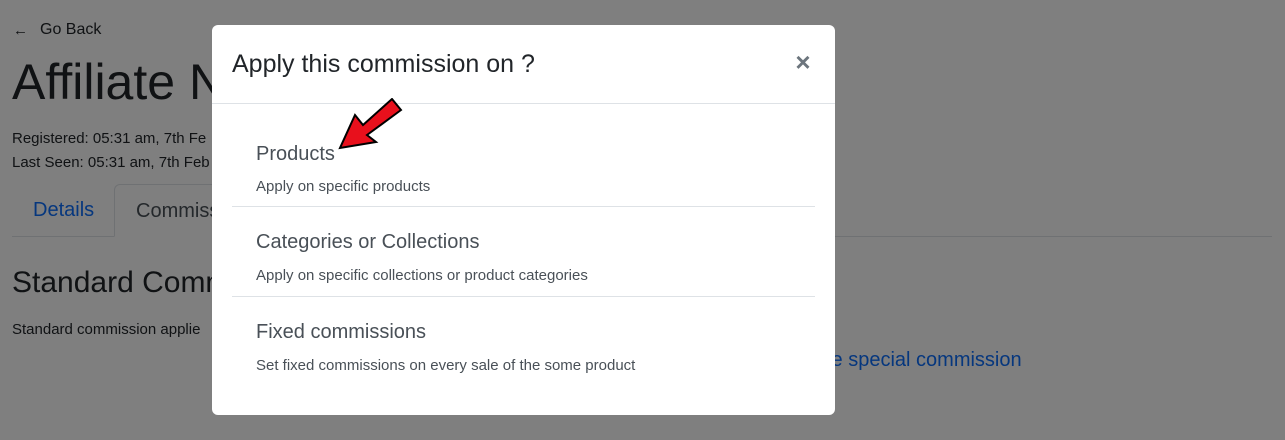  What do you see at coordinates (295, 154) in the screenshot?
I see `option-title: Products` at bounding box center [295, 154].